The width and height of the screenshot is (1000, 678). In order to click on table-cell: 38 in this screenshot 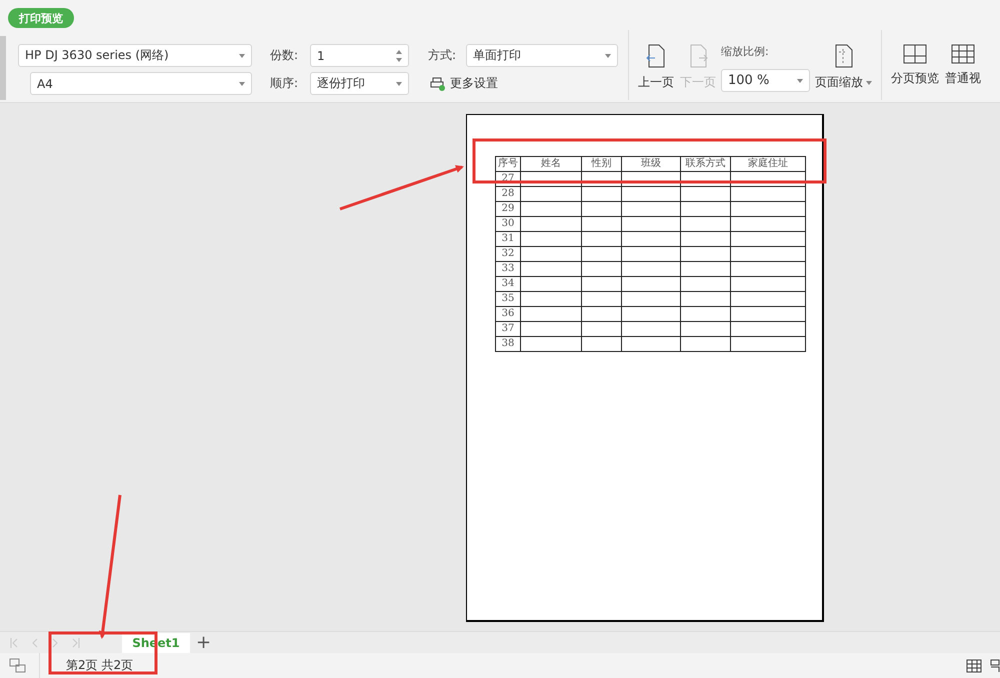, I will do `click(508, 344)`.